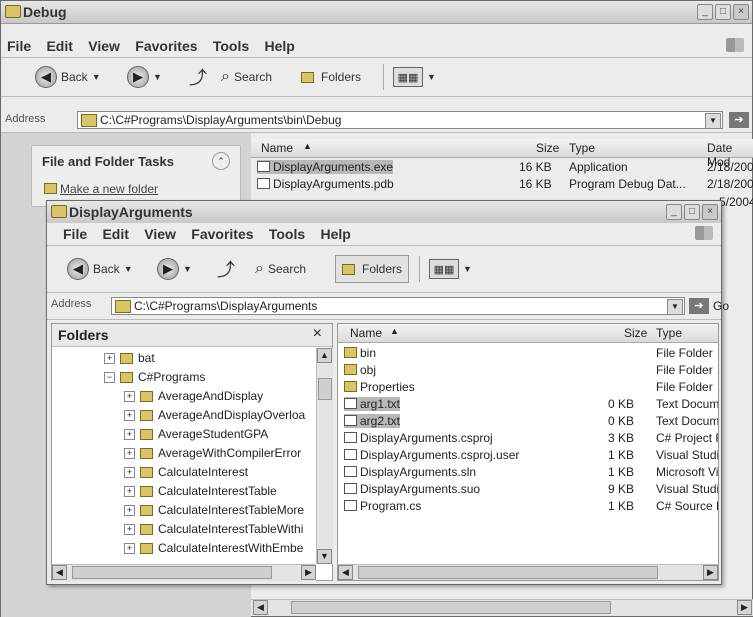  What do you see at coordinates (317, 334) in the screenshot?
I see `close-pane-icon: ×` at bounding box center [317, 334].